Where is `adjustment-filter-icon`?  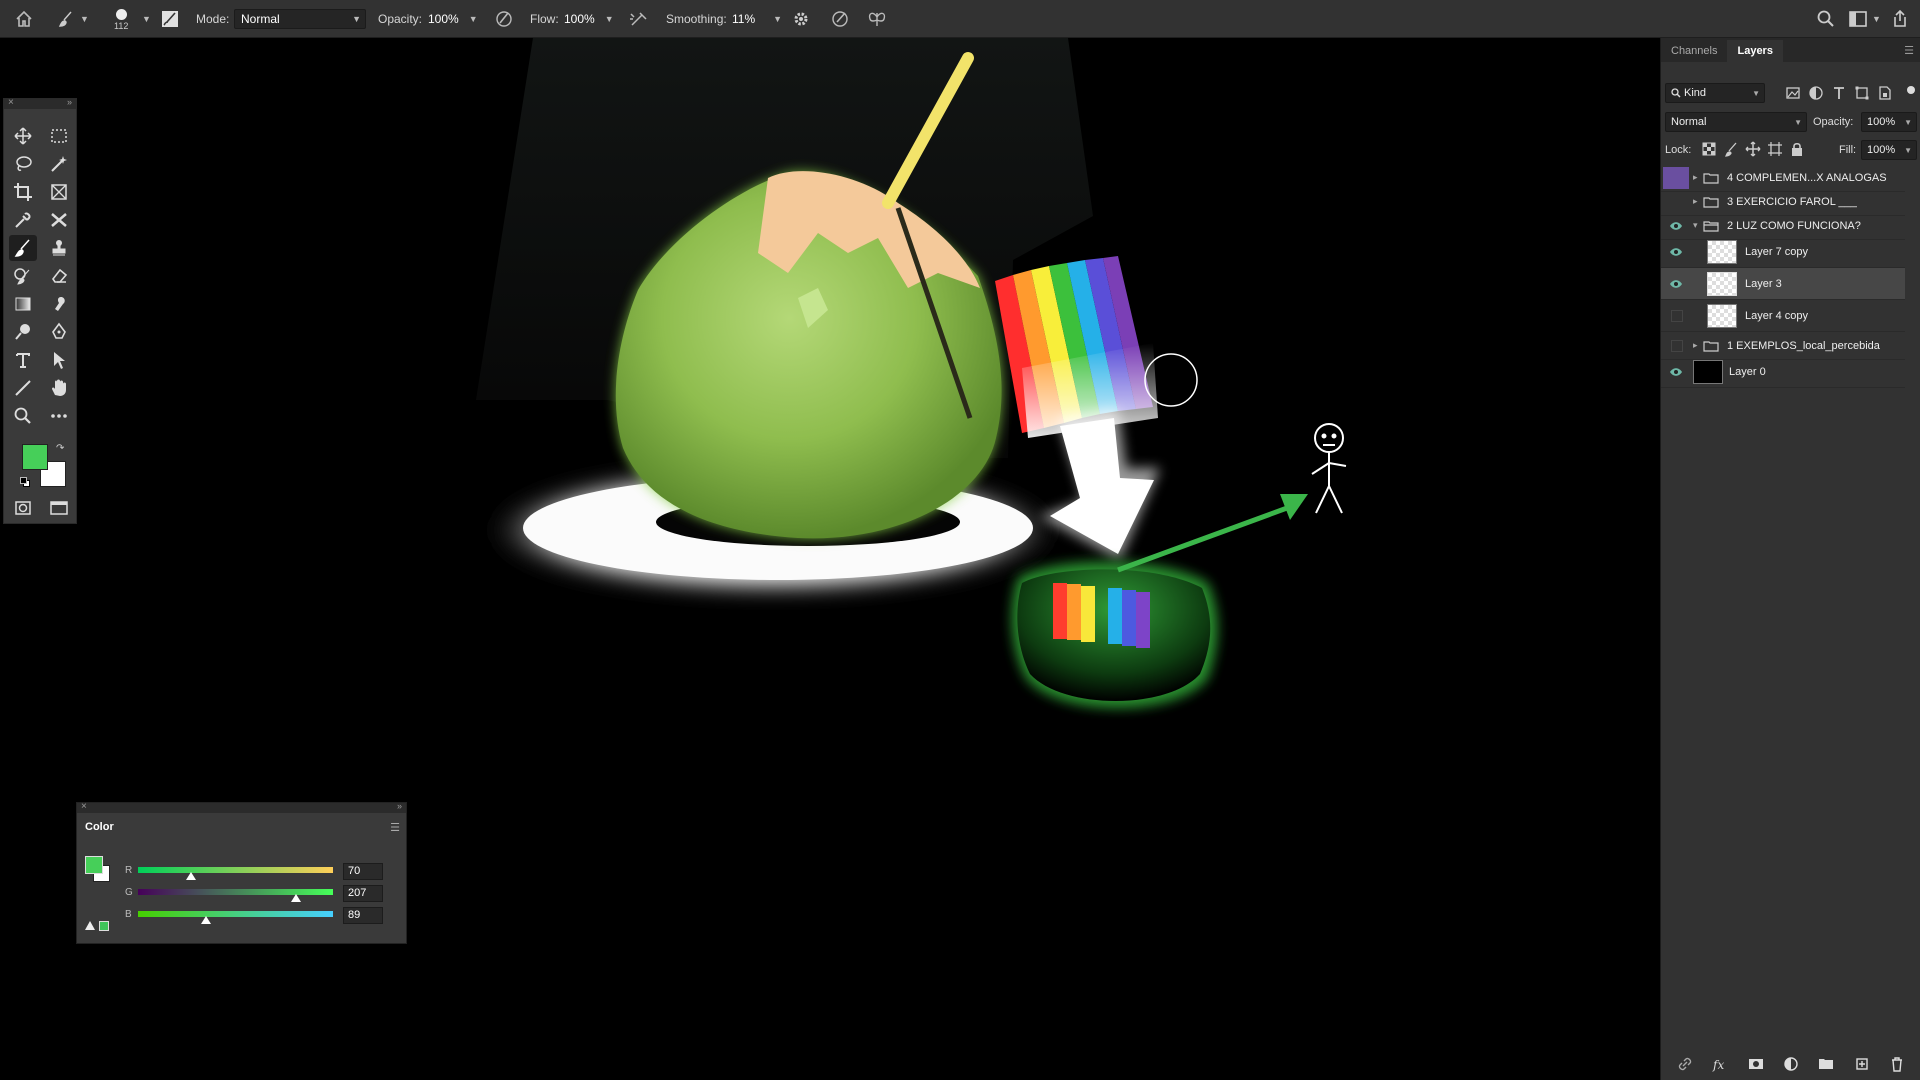 adjustment-filter-icon is located at coordinates (1816, 93).